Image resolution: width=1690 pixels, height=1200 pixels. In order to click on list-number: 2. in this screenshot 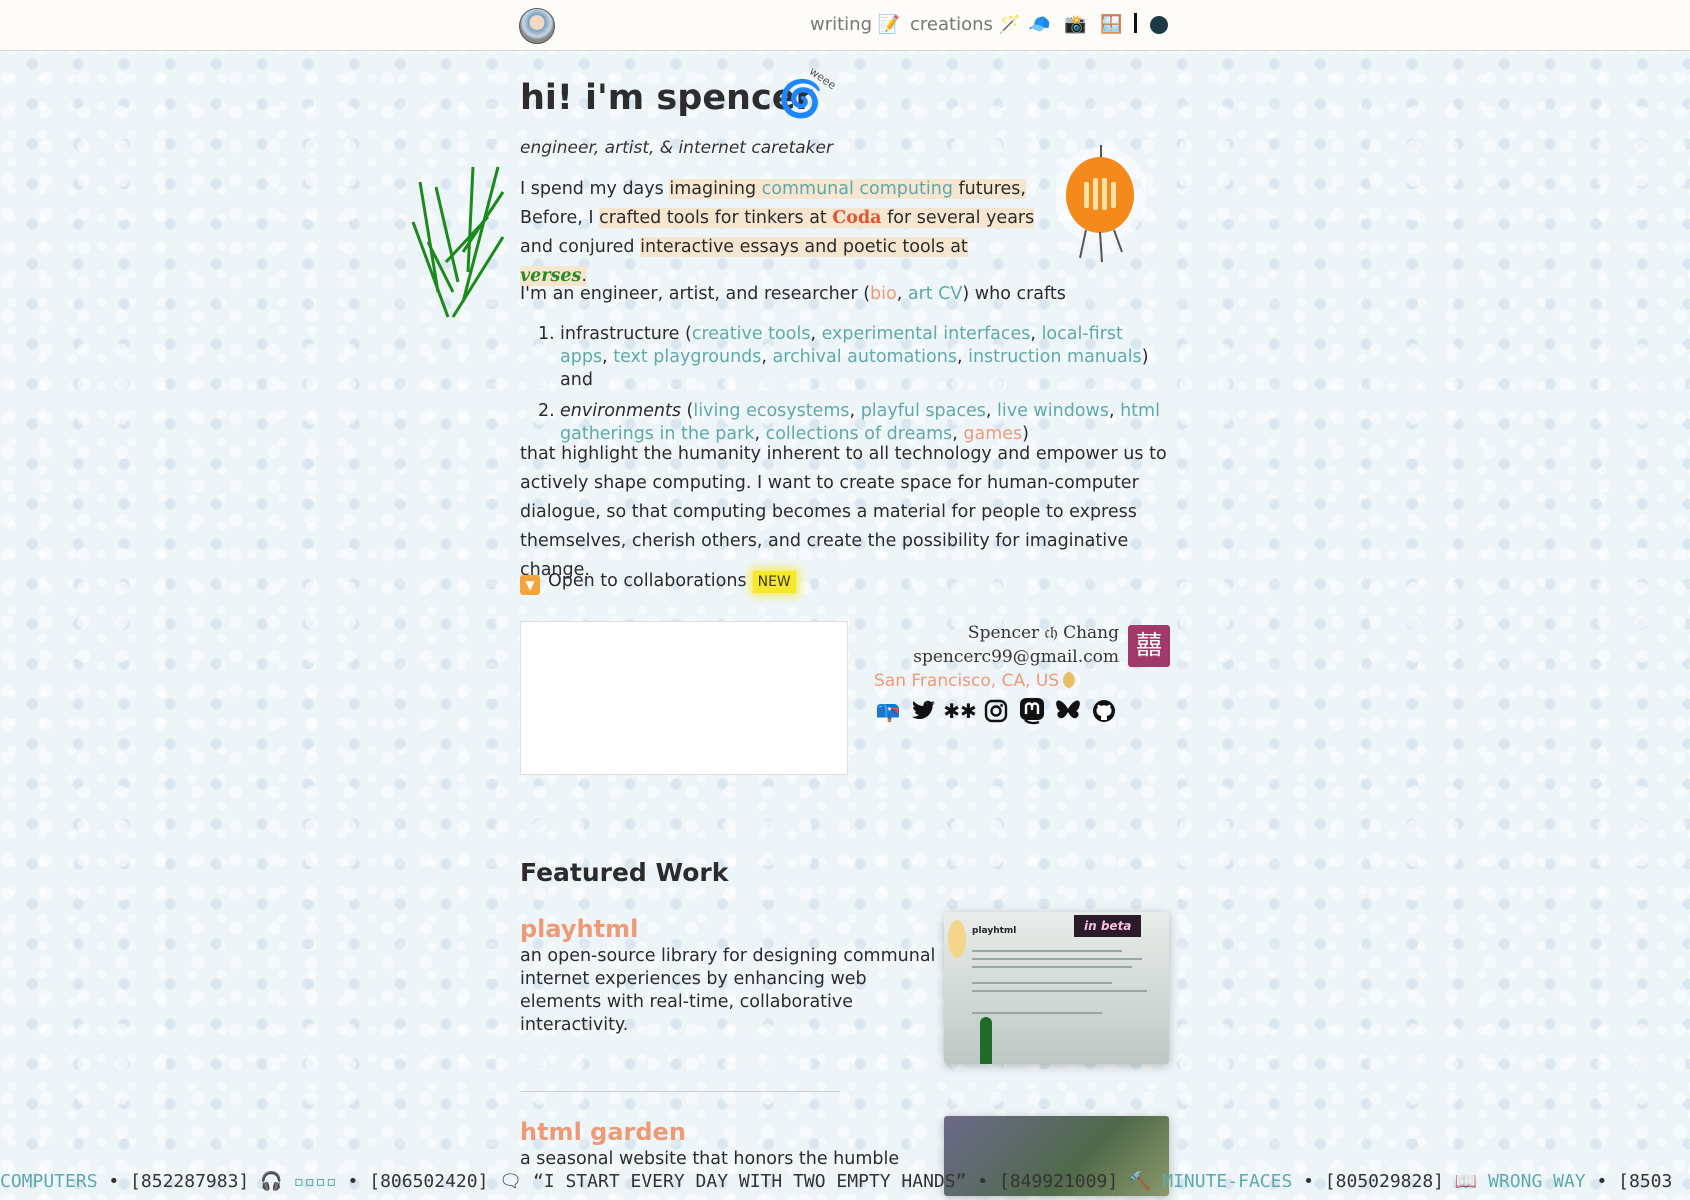, I will do `click(546, 411)`.